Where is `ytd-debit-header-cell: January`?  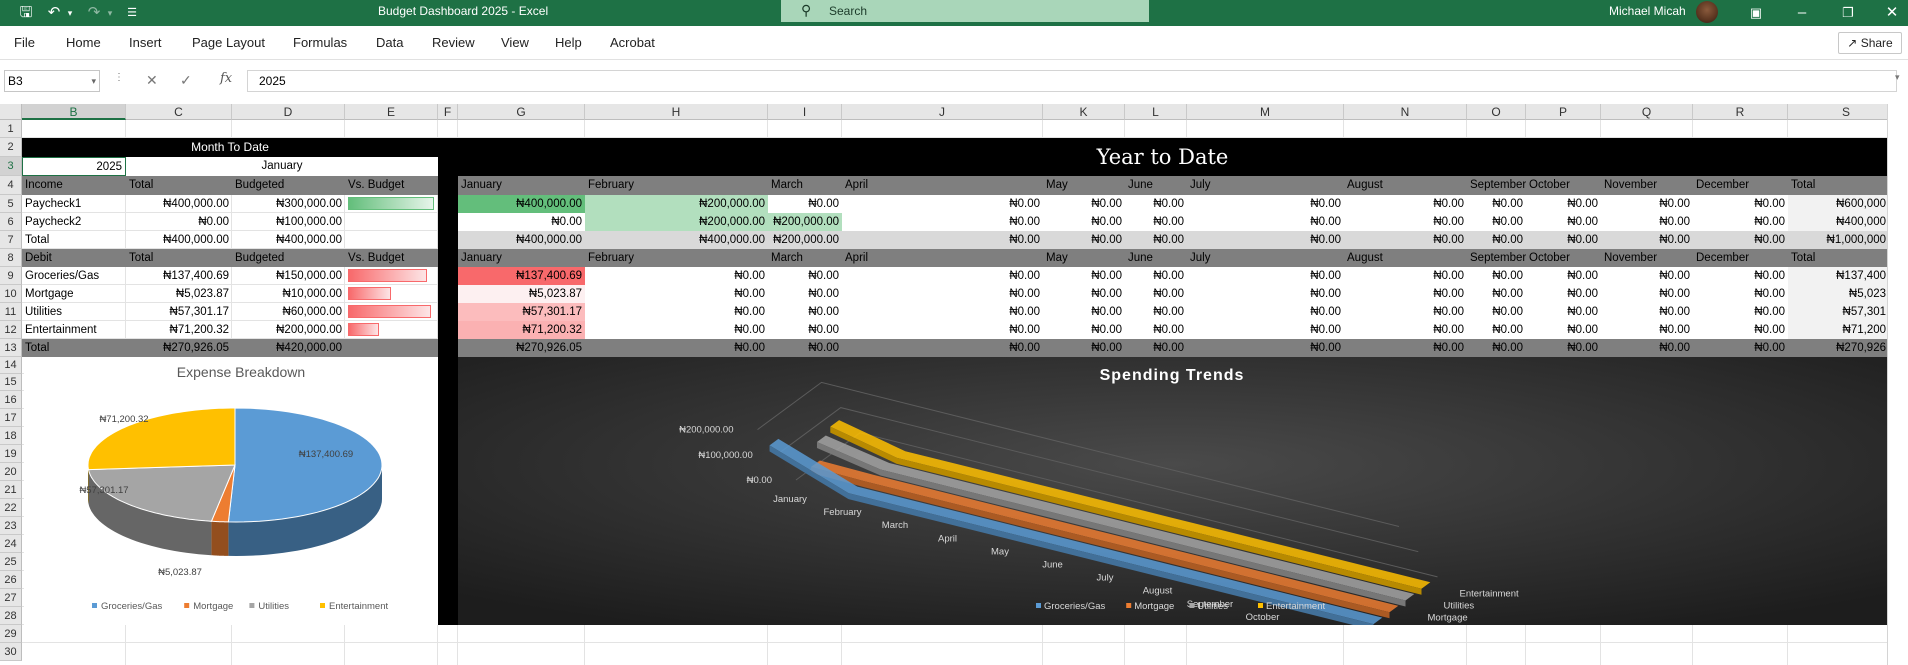 ytd-debit-header-cell: January is located at coordinates (521, 258).